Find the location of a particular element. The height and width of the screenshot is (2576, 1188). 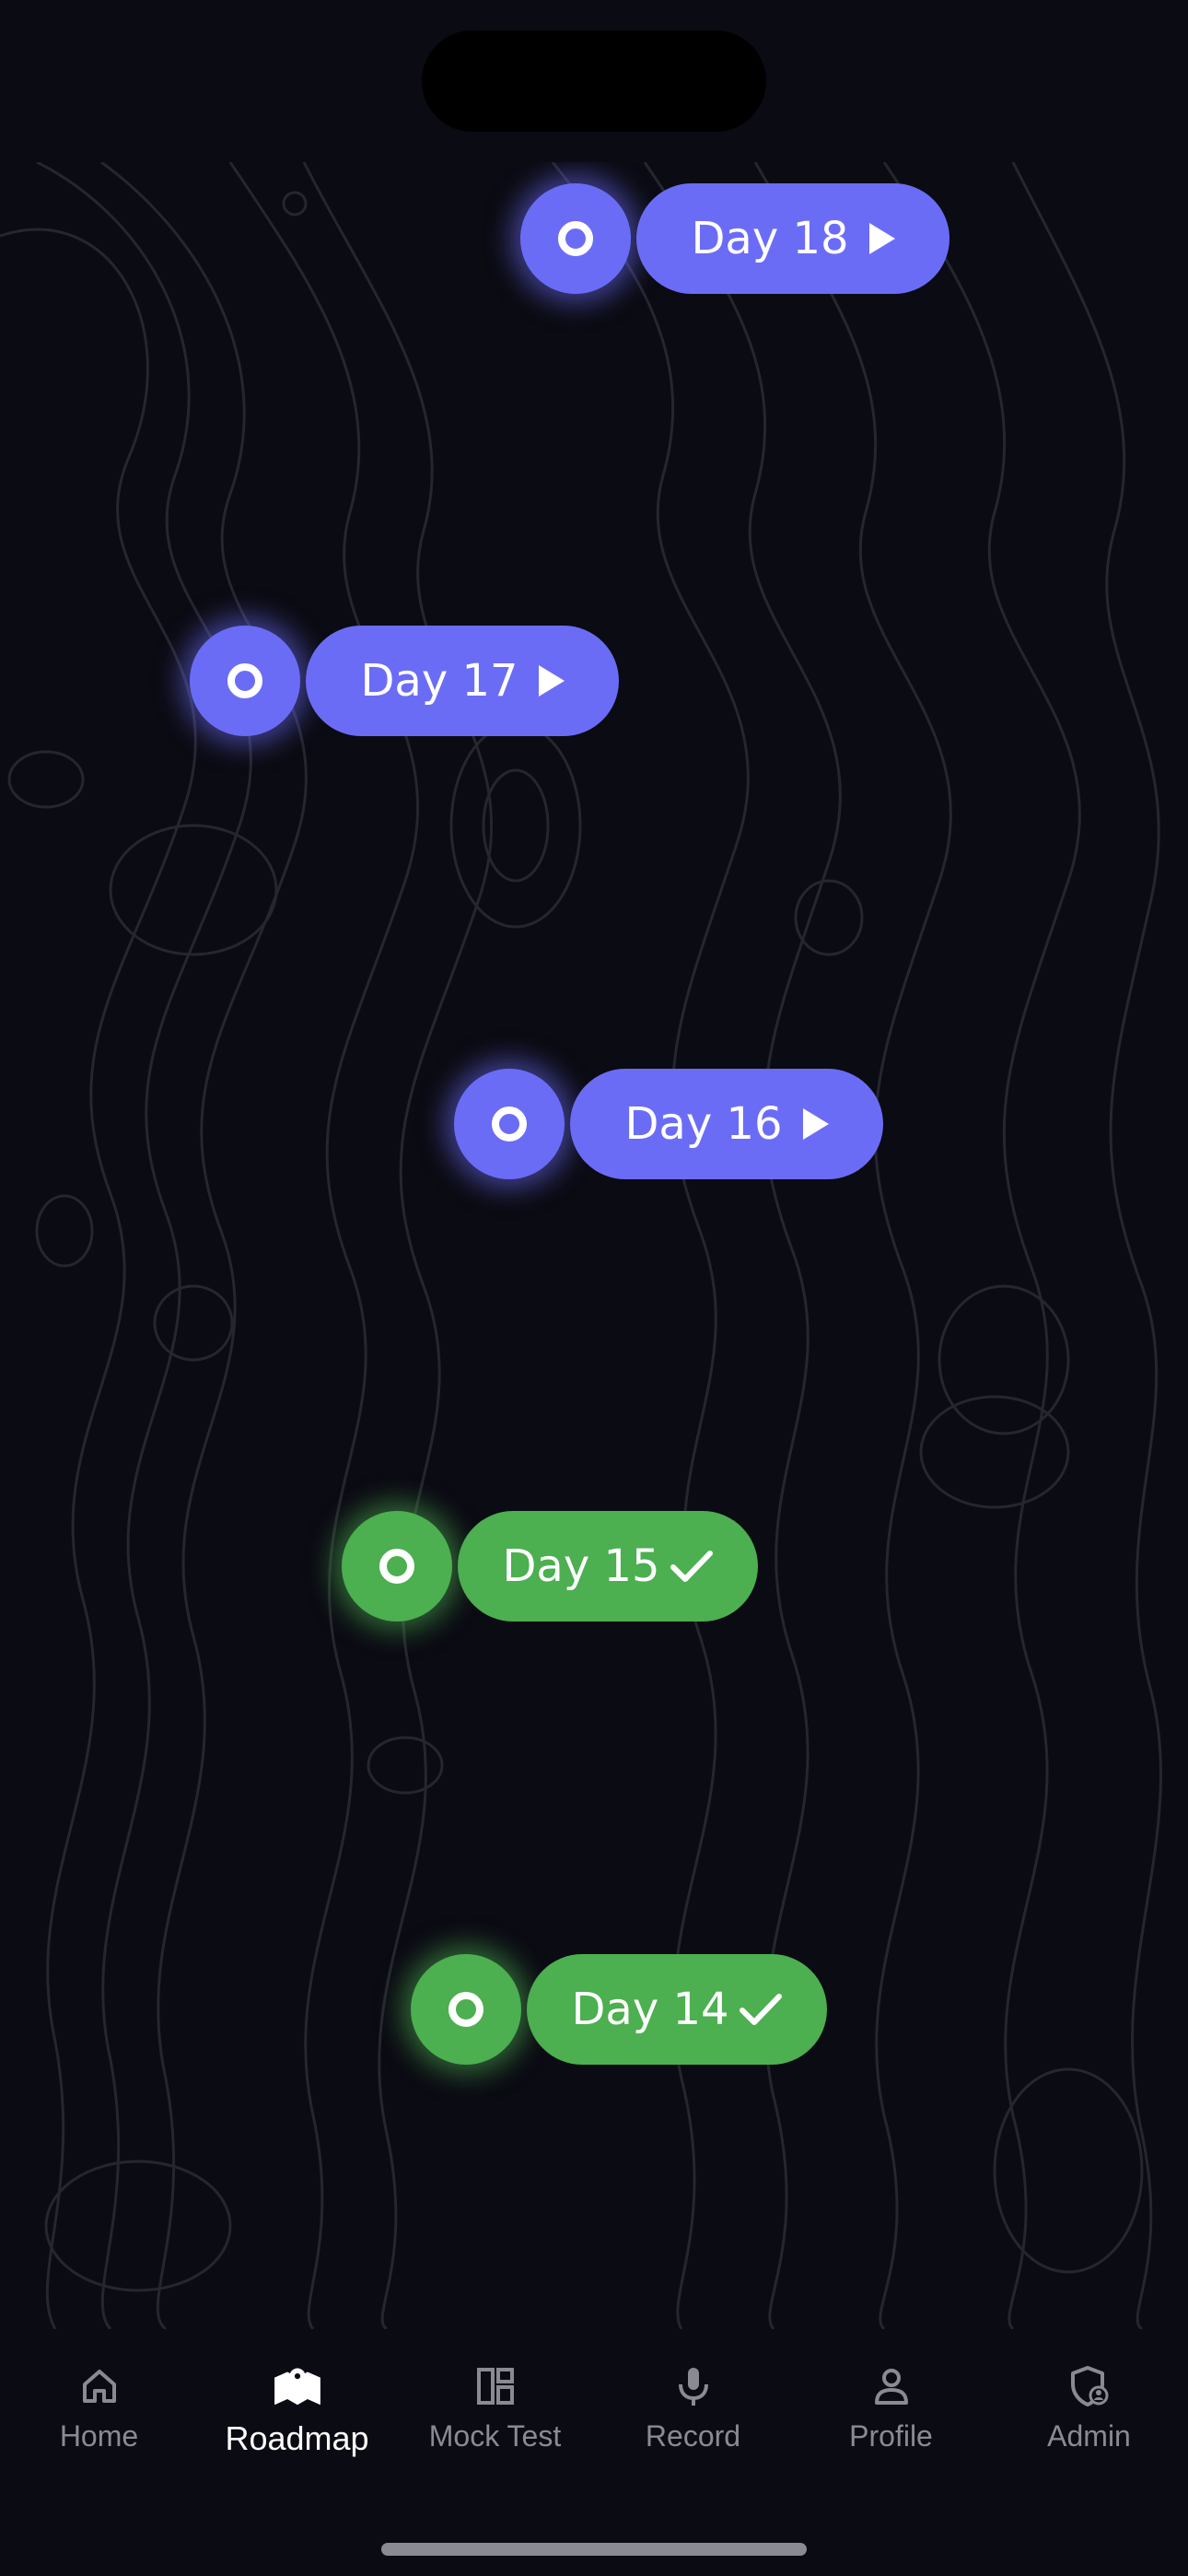

person-icon is located at coordinates (891, 2386).